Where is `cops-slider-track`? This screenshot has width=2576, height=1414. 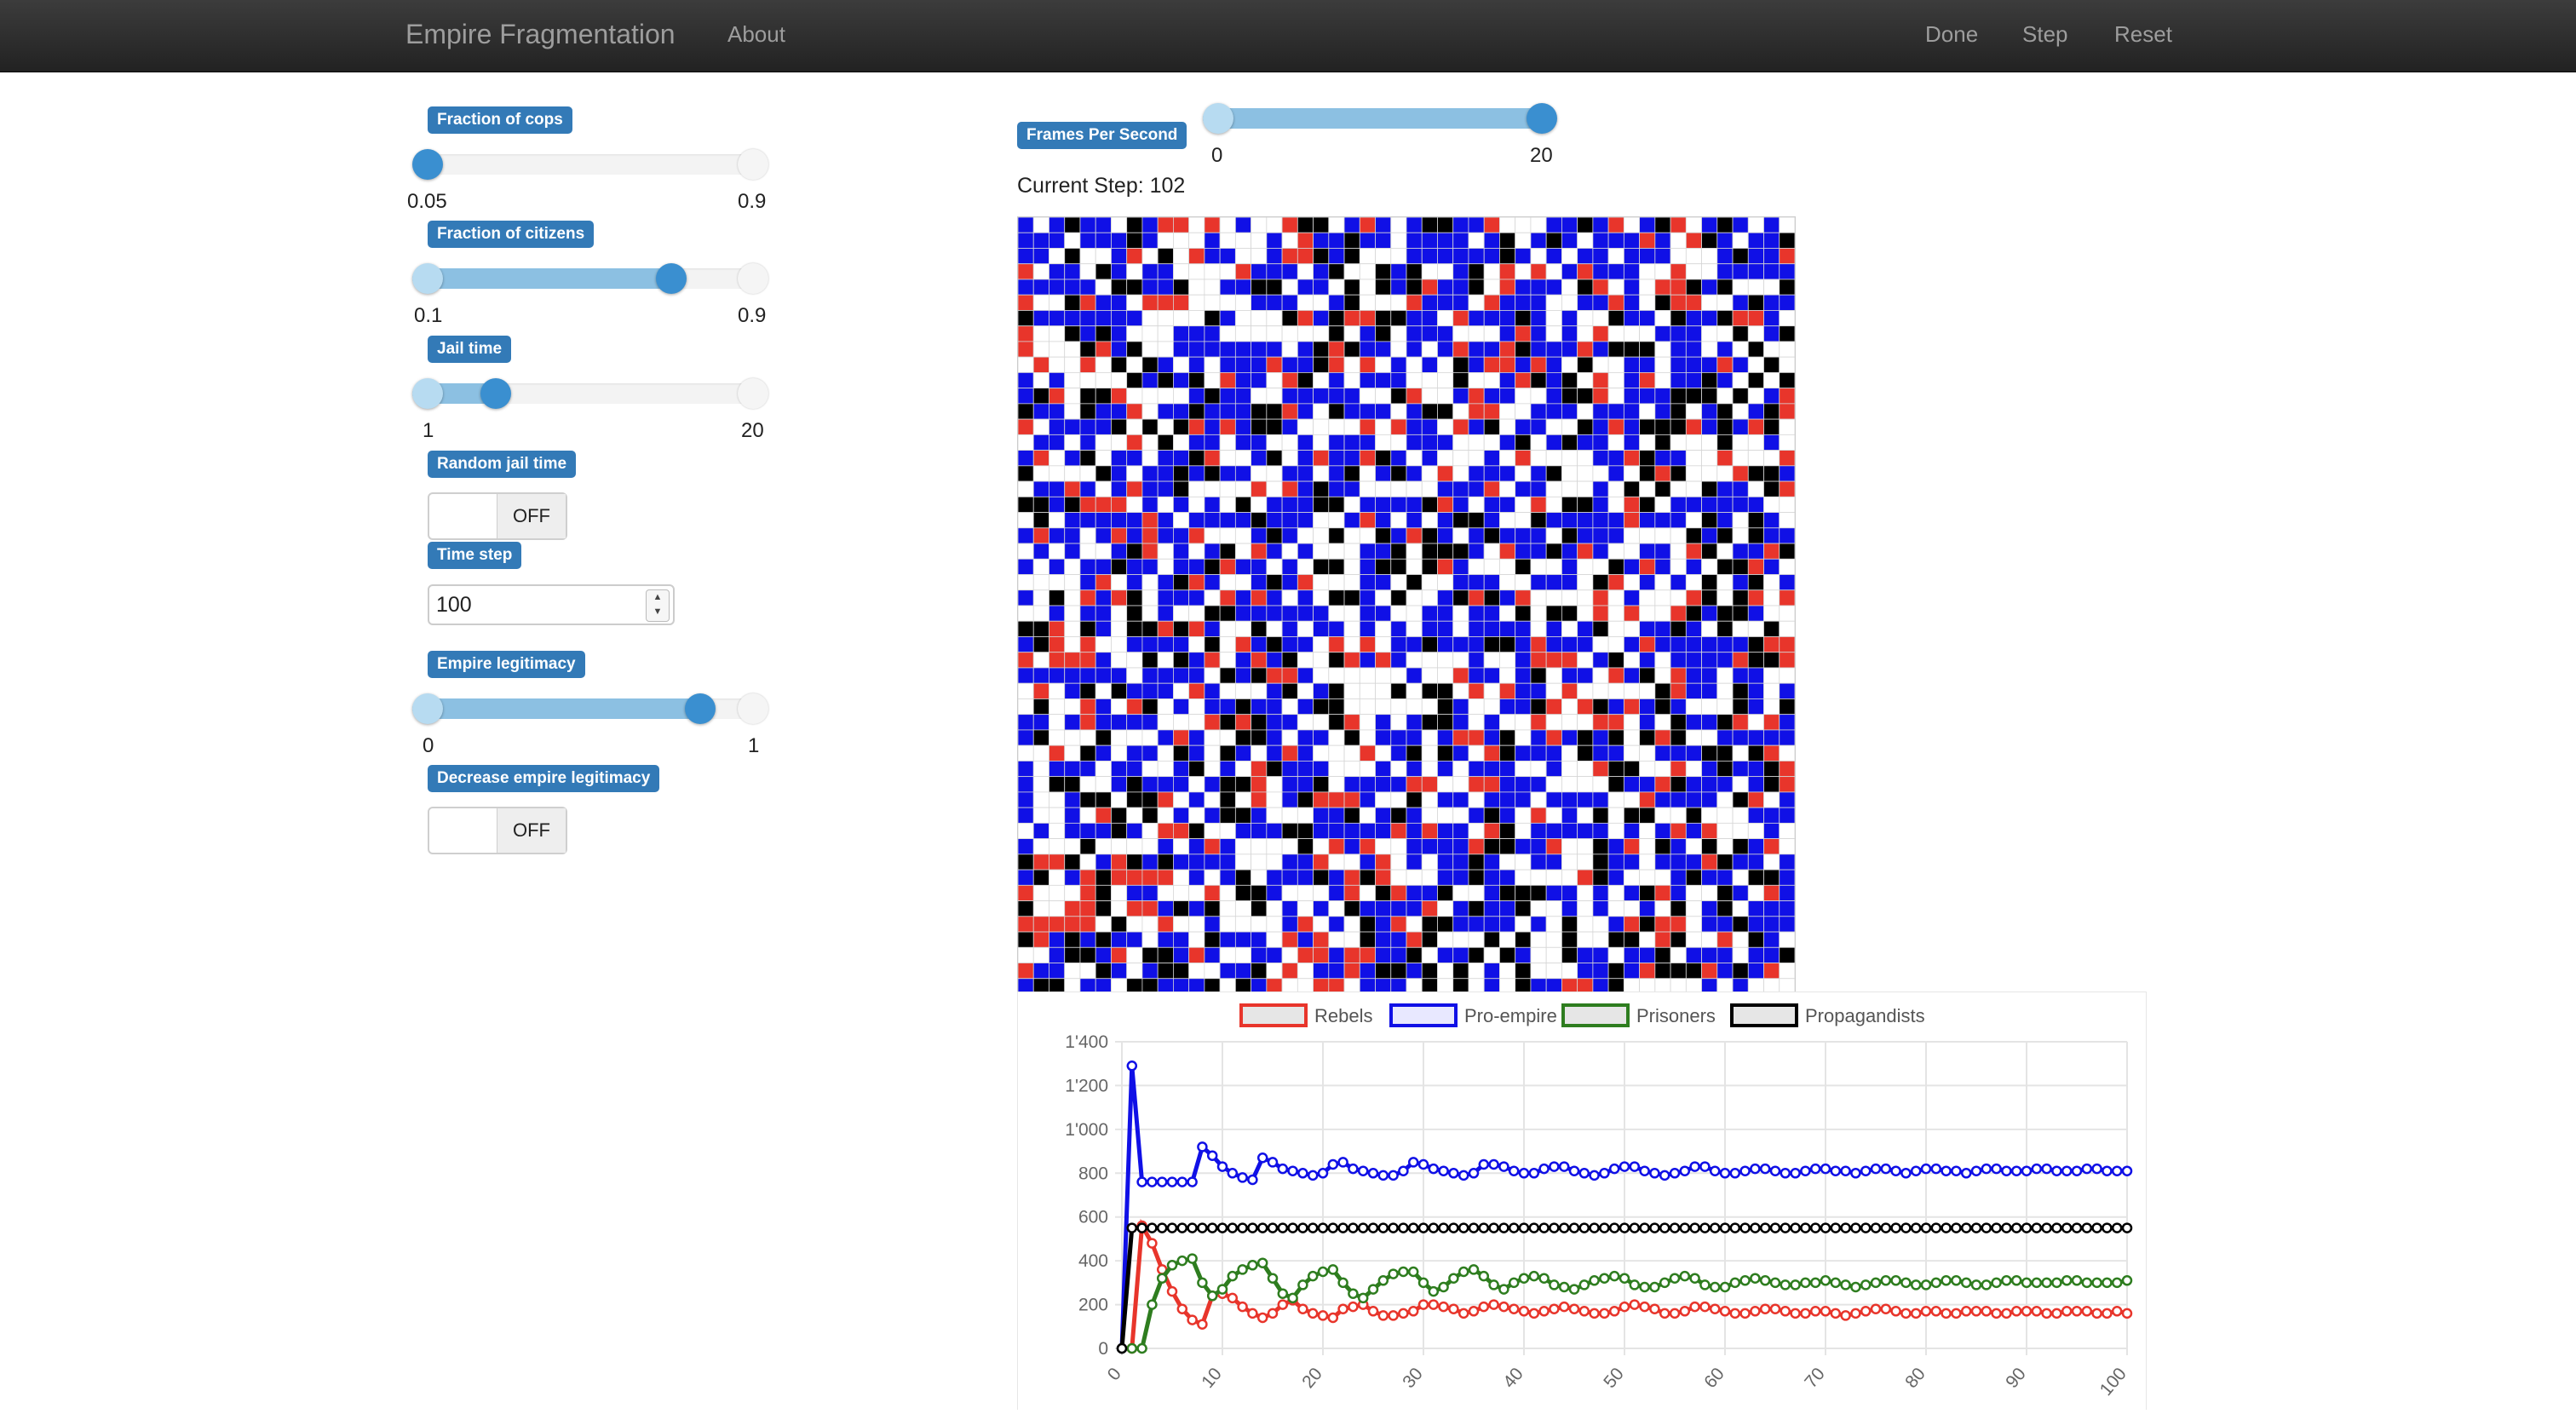 cops-slider-track is located at coordinates (588, 164).